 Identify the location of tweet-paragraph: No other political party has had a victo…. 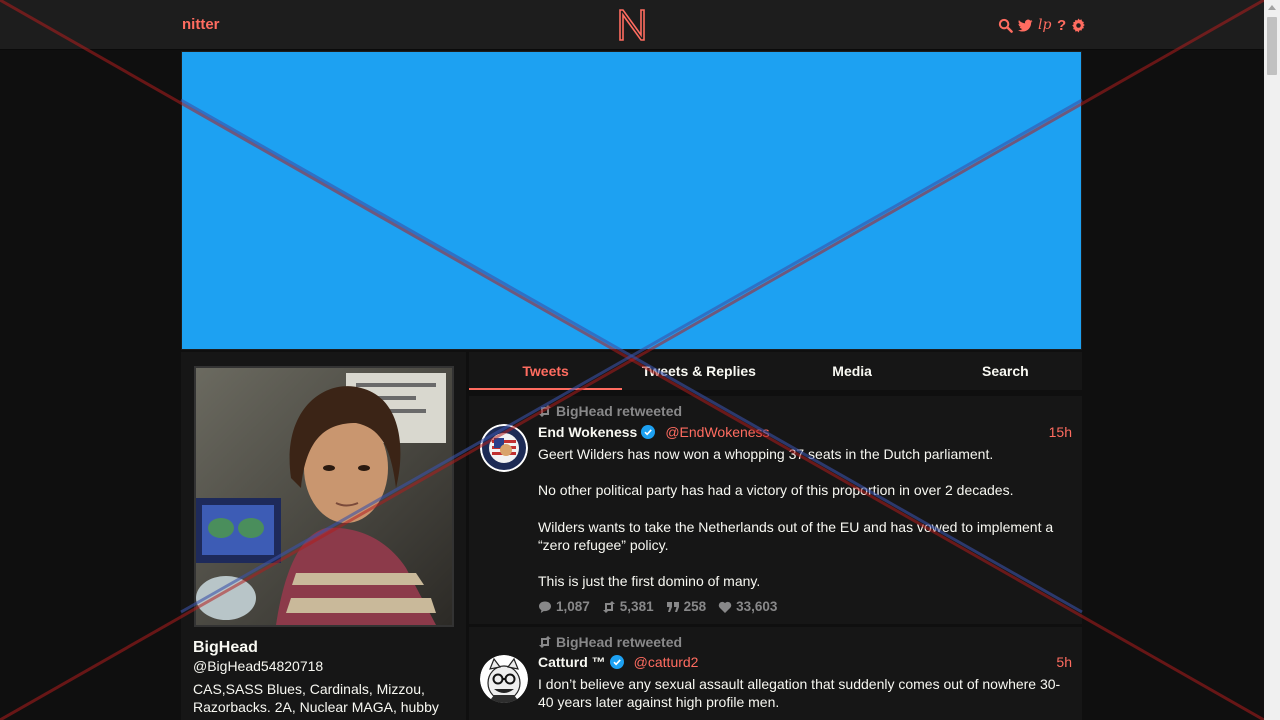
(776, 490).